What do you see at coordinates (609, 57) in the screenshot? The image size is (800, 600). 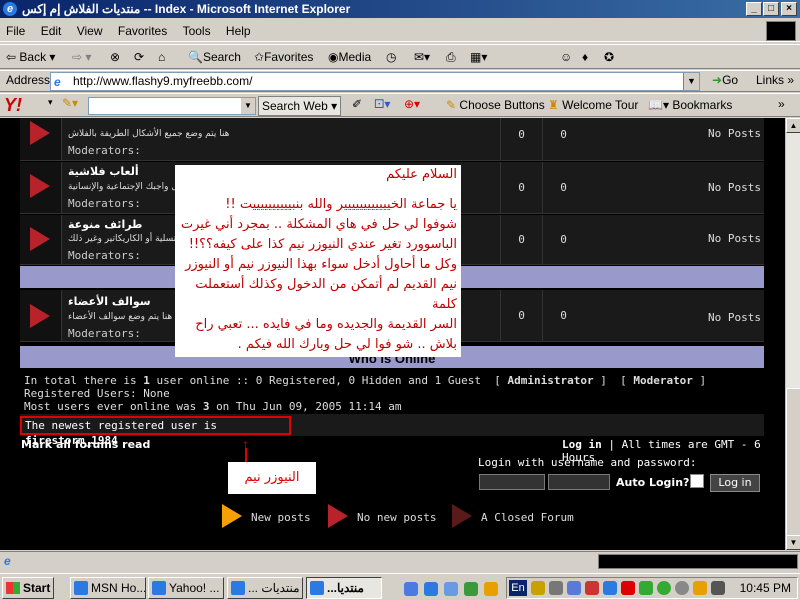 I see `globe-icon: ✪` at bounding box center [609, 57].